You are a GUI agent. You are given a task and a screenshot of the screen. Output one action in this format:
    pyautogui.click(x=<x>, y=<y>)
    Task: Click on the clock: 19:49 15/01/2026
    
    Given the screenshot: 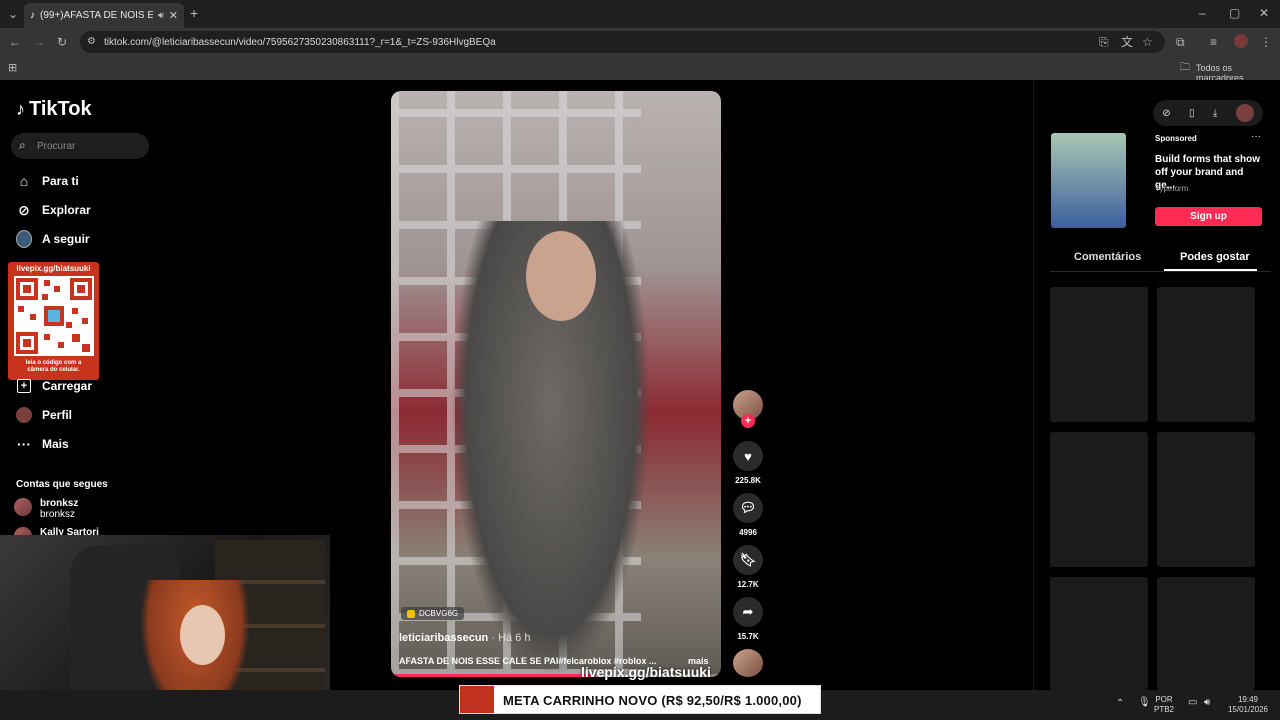 What is the action you would take?
    pyautogui.click(x=1248, y=705)
    